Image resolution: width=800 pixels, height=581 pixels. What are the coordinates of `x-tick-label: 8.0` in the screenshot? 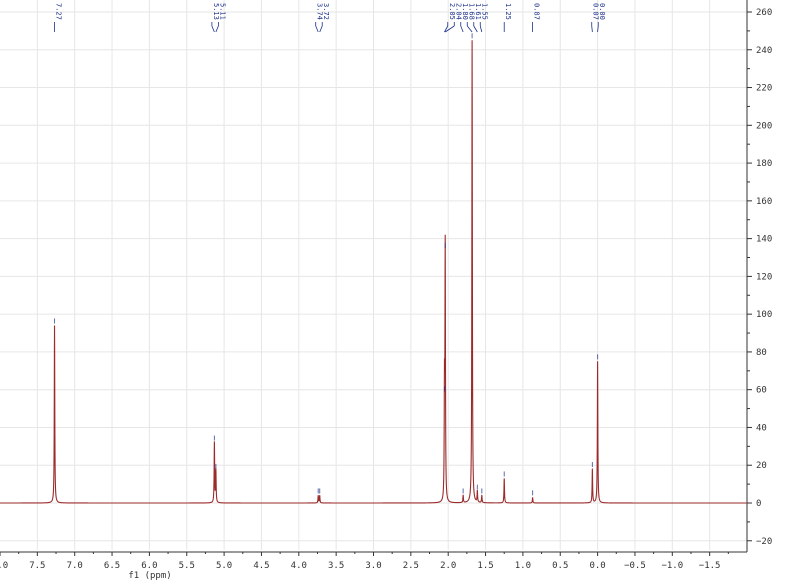 It's located at (4, 566).